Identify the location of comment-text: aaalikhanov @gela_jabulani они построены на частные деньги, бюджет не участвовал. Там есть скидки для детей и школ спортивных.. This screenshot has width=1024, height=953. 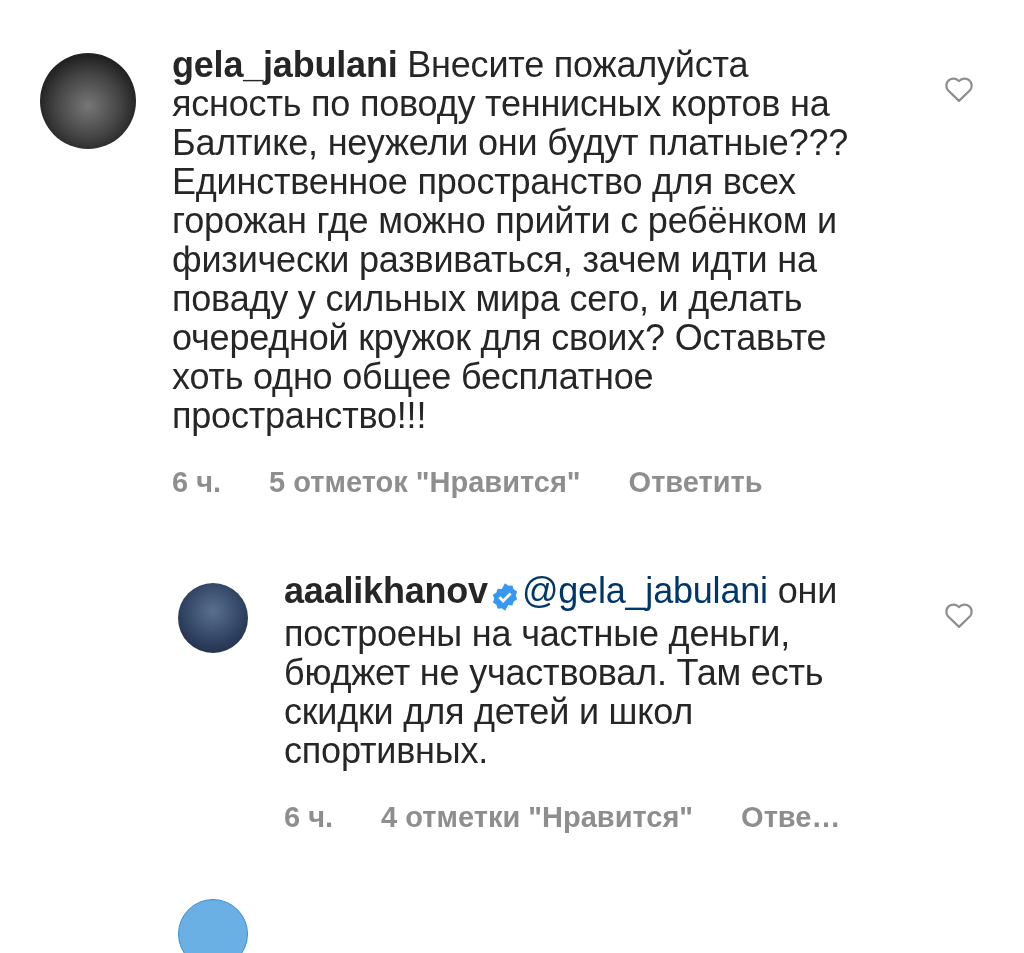
(561, 670).